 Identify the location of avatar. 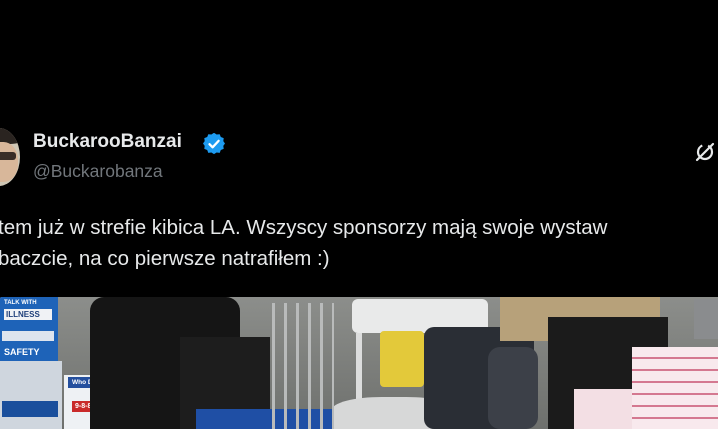
(10, 157).